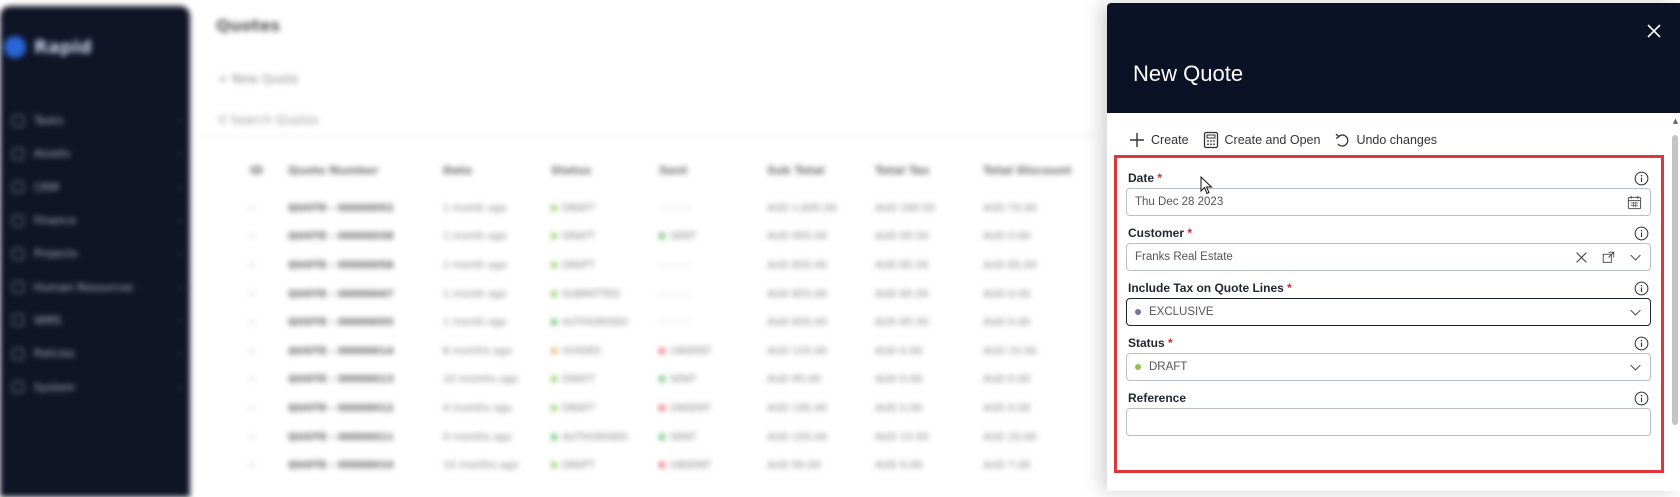  Describe the element at coordinates (802, 208) in the screenshot. I see `quote-subtotal: AUD 1,845.00` at that location.